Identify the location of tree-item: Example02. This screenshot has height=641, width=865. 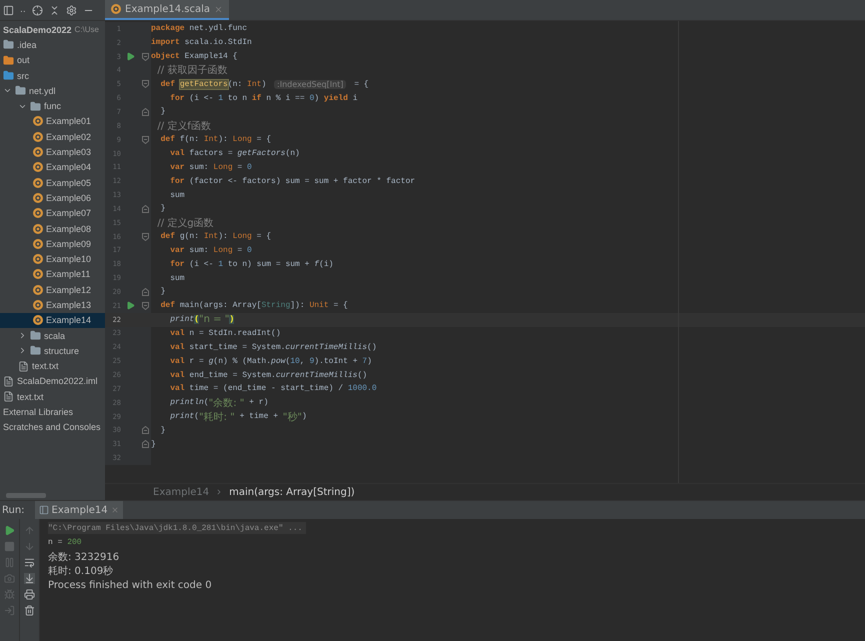
(52, 136).